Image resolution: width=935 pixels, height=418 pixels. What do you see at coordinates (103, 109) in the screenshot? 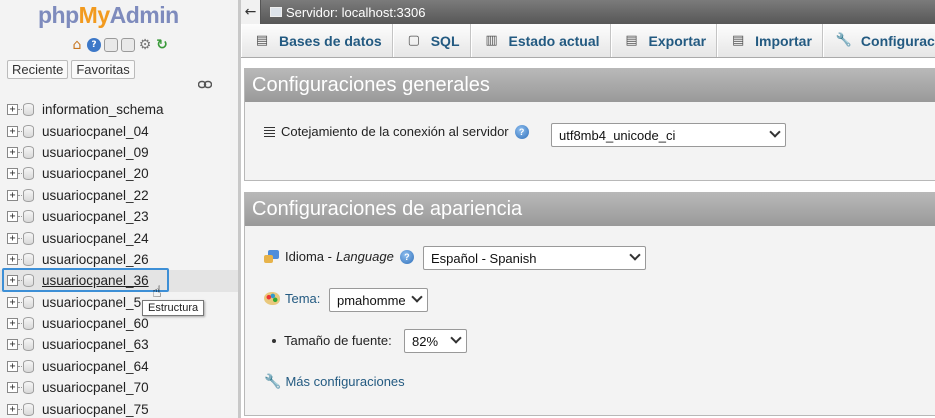
I see `database-name: information_schema` at bounding box center [103, 109].